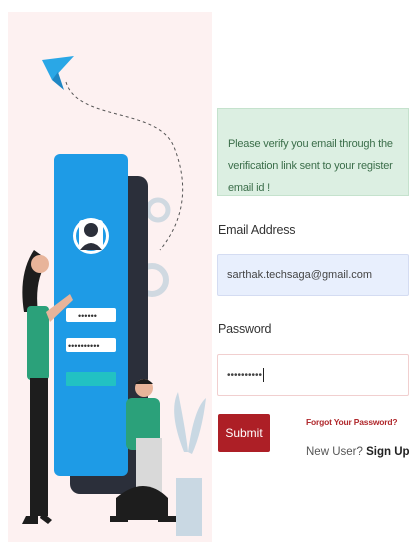 The width and height of the screenshot is (410, 550). Describe the element at coordinates (84, 346) in the screenshot. I see `phone-password-mask: ••••••••••` at that location.